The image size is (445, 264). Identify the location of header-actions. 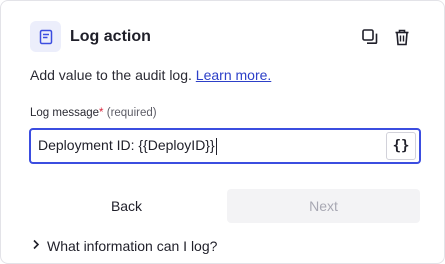
(386, 37).